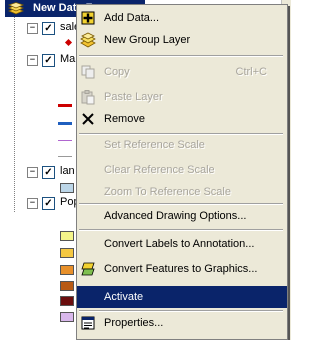  What do you see at coordinates (16, 8) in the screenshot?
I see `layers-icon` at bounding box center [16, 8].